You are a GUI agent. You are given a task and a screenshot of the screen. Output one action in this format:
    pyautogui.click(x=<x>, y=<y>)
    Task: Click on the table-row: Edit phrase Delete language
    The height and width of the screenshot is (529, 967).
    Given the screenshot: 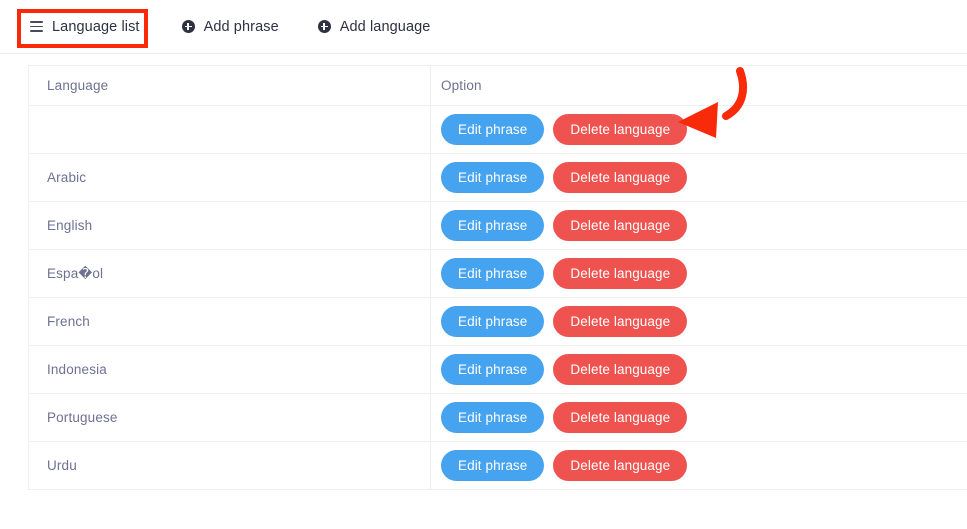 What is the action you would take?
    pyautogui.click(x=497, y=129)
    